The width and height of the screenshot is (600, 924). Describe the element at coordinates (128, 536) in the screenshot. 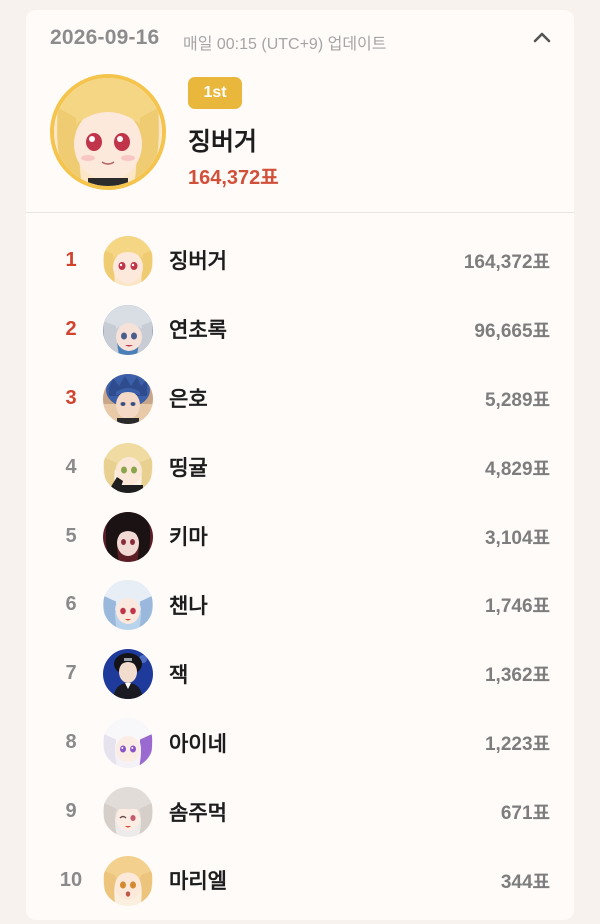

I see `dark-hair-girl-avatar` at that location.